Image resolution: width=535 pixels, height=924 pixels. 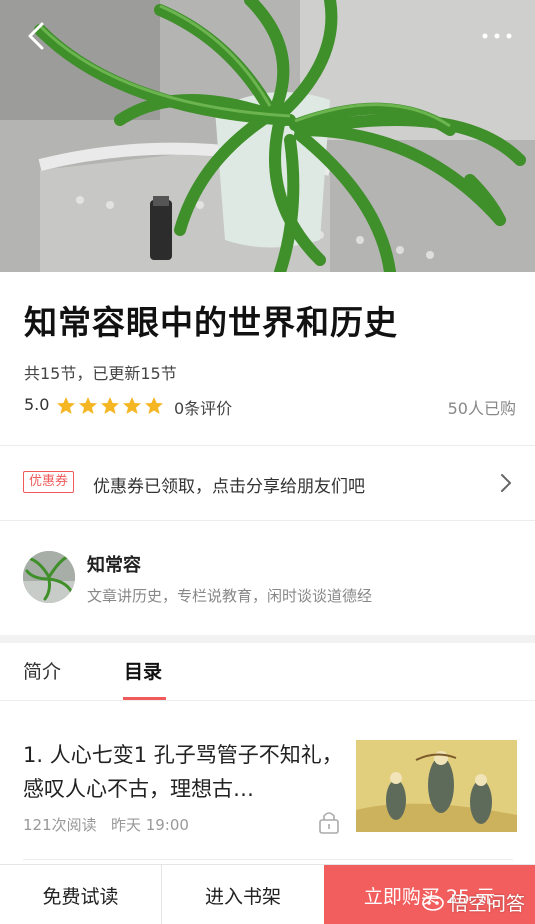 I want to click on article-thumbnail, so click(x=436, y=786).